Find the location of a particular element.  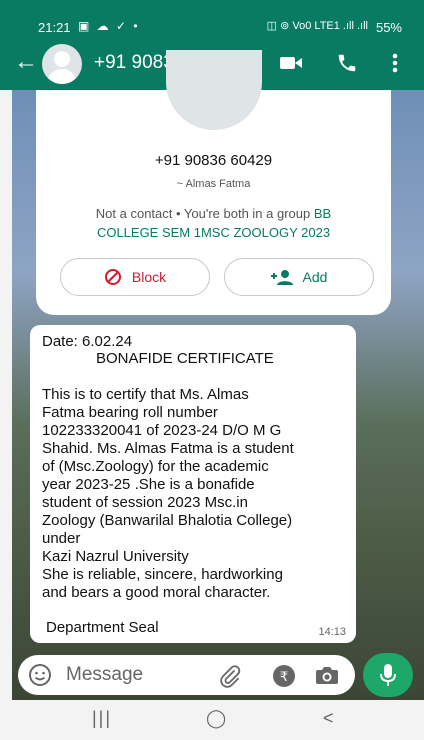

microphone-icon is located at coordinates (388, 675).